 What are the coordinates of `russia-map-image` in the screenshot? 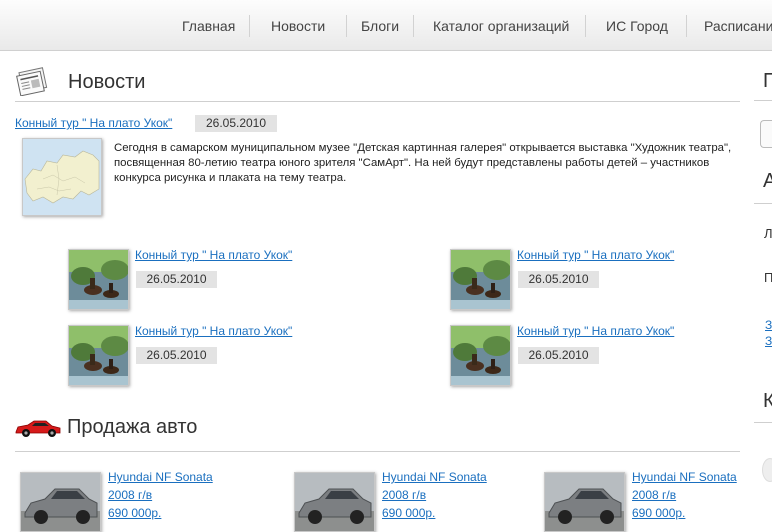 It's located at (62, 177).